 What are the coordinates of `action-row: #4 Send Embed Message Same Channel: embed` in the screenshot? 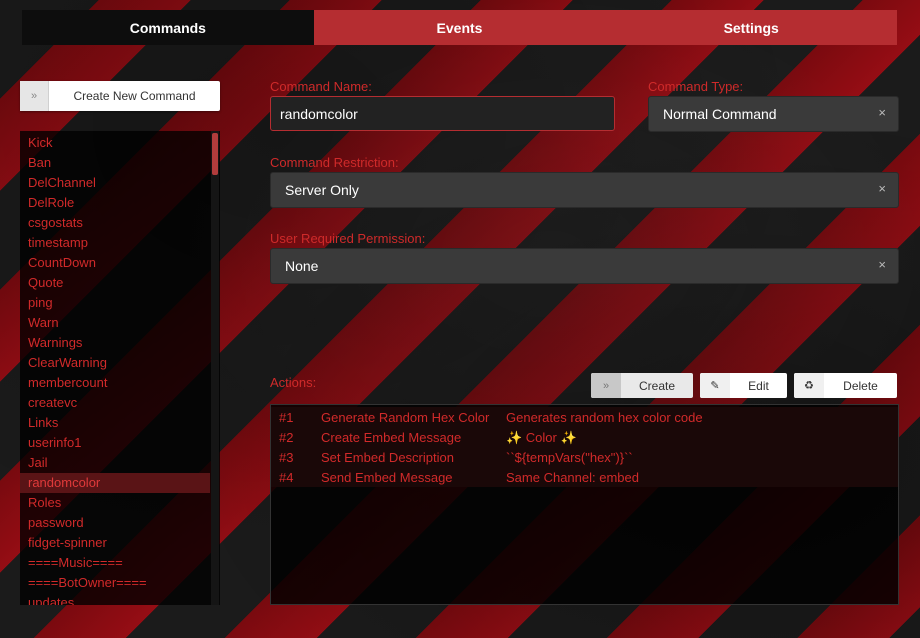 It's located at (584, 477).